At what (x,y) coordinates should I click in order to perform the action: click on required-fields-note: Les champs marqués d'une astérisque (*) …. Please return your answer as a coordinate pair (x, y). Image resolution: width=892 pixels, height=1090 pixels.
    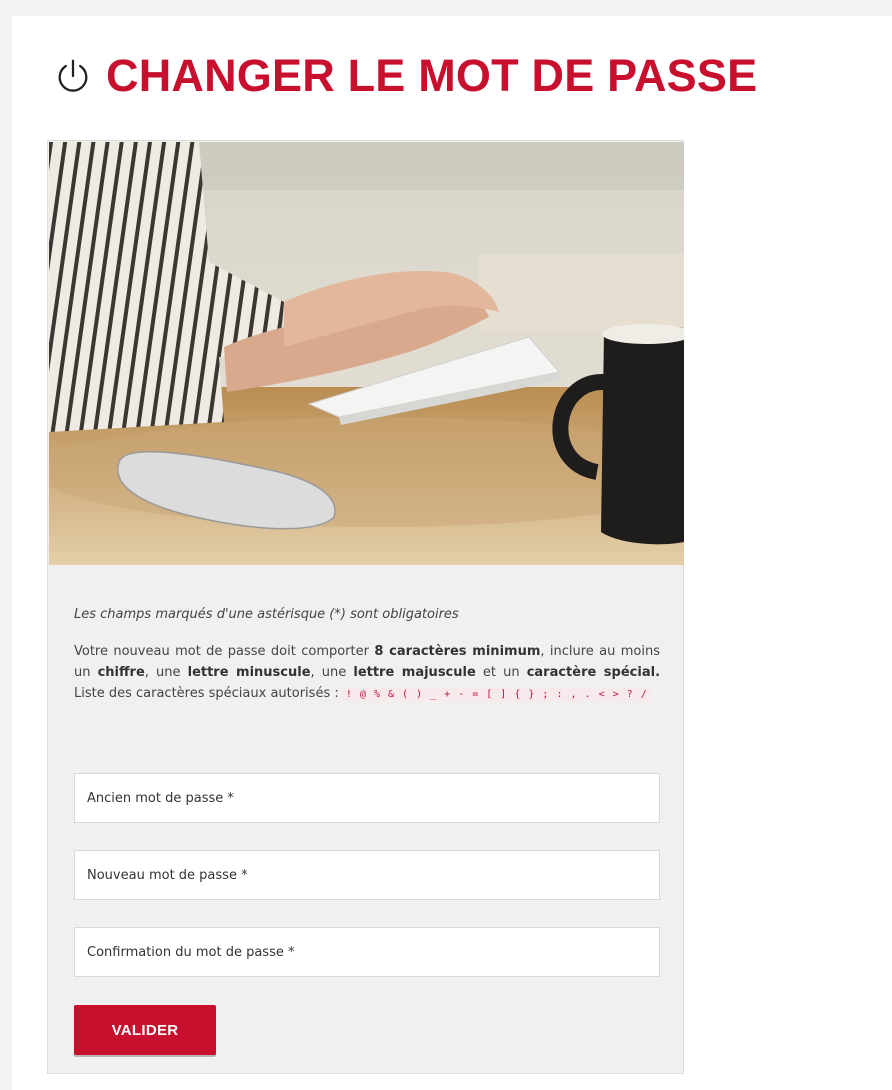
    Looking at the image, I should click on (266, 614).